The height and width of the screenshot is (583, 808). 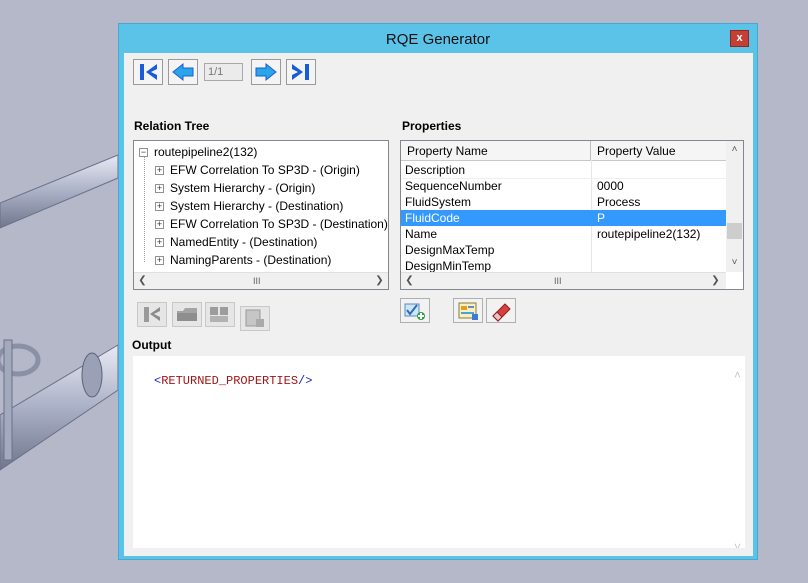 I want to click on previous-page-icon, so click(x=183, y=72).